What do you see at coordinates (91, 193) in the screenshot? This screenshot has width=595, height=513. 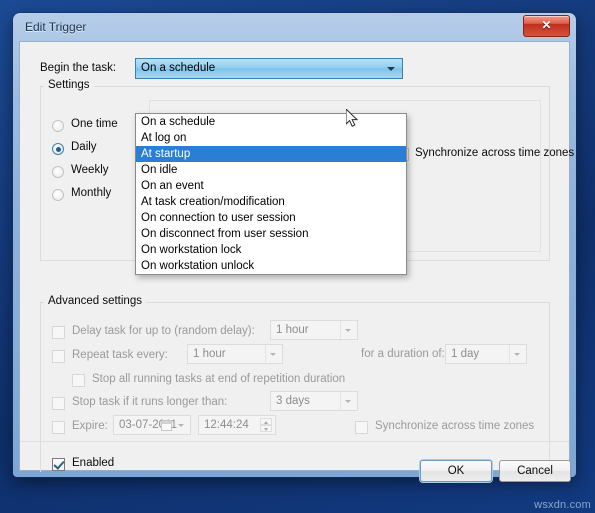 I see `radio-label: Monthly` at bounding box center [91, 193].